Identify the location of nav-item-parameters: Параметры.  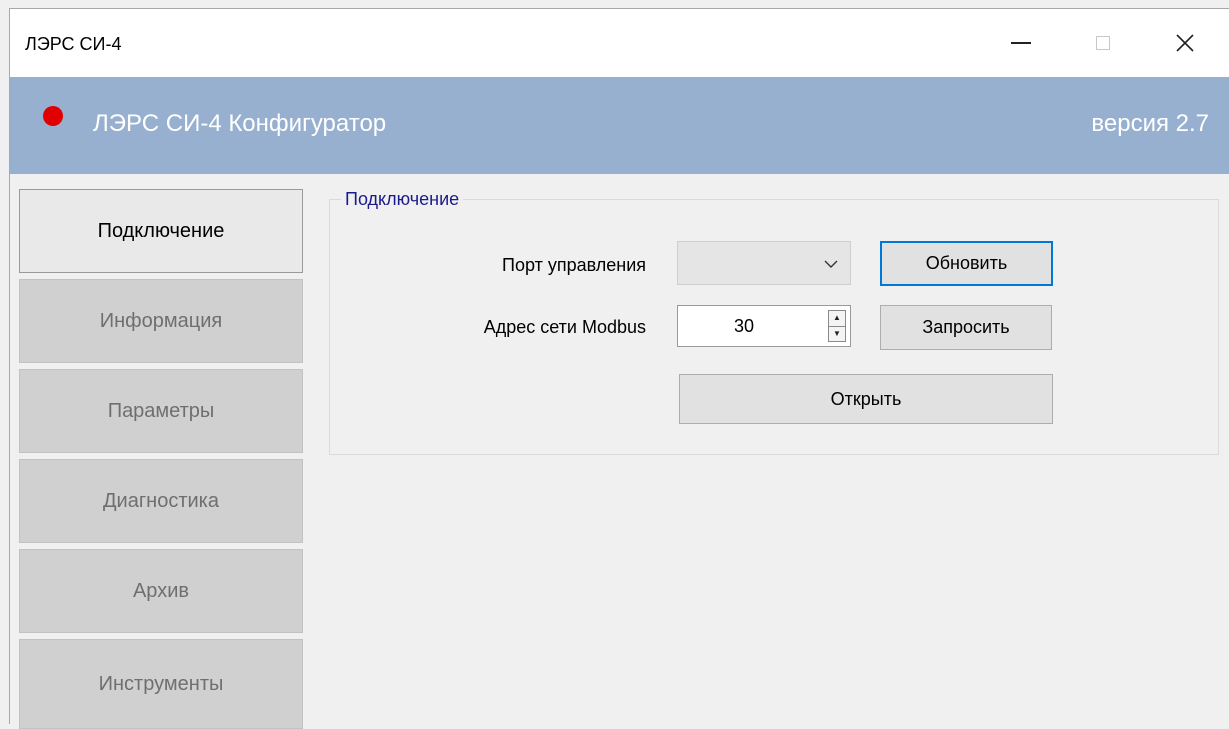
(161, 411).